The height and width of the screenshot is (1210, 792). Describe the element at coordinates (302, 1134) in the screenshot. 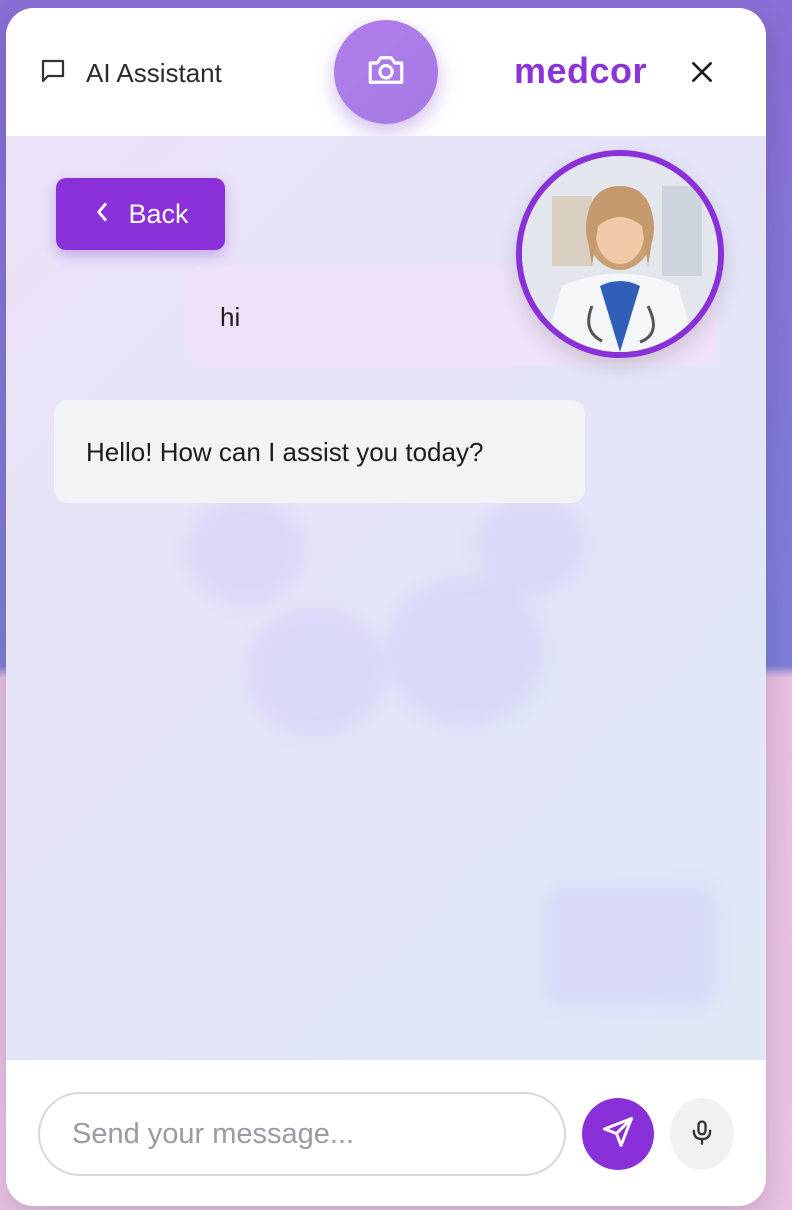

I see `message-input` at that location.